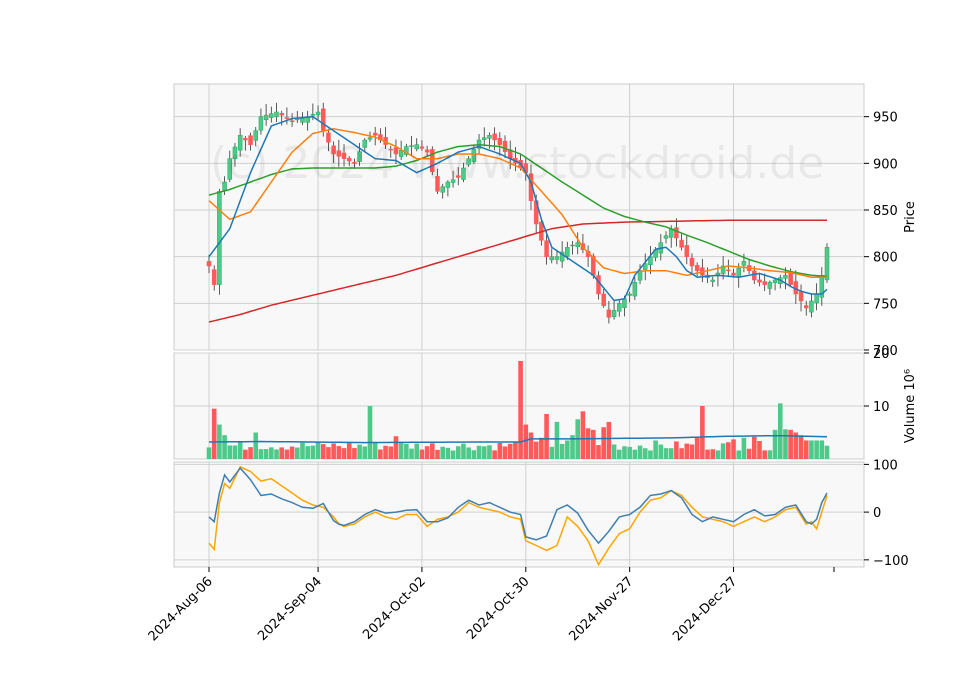  What do you see at coordinates (885, 211) in the screenshot?
I see `price-ytick-label: 850` at bounding box center [885, 211].